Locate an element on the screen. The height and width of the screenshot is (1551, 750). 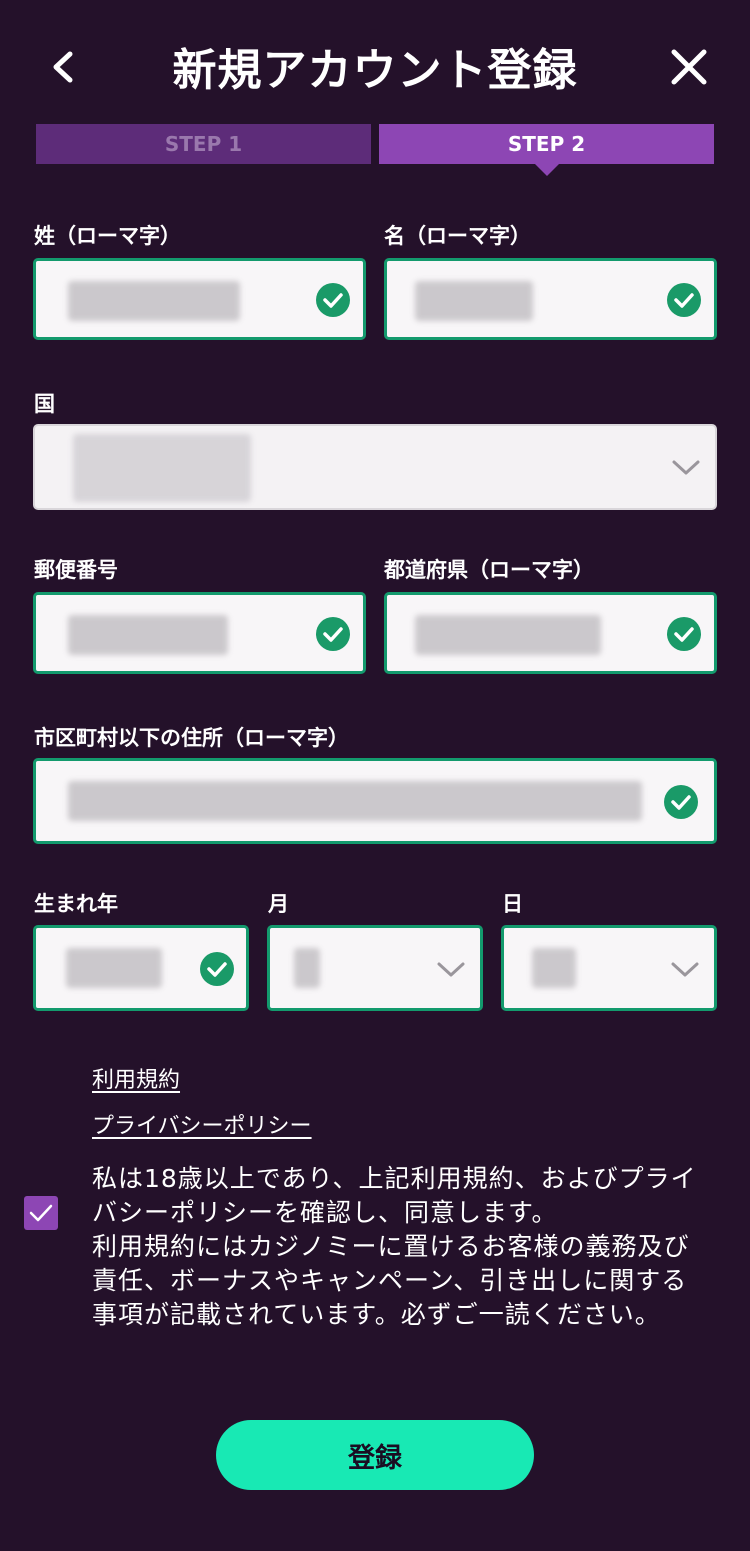
consent-checkbox is located at coordinates (41, 1213).